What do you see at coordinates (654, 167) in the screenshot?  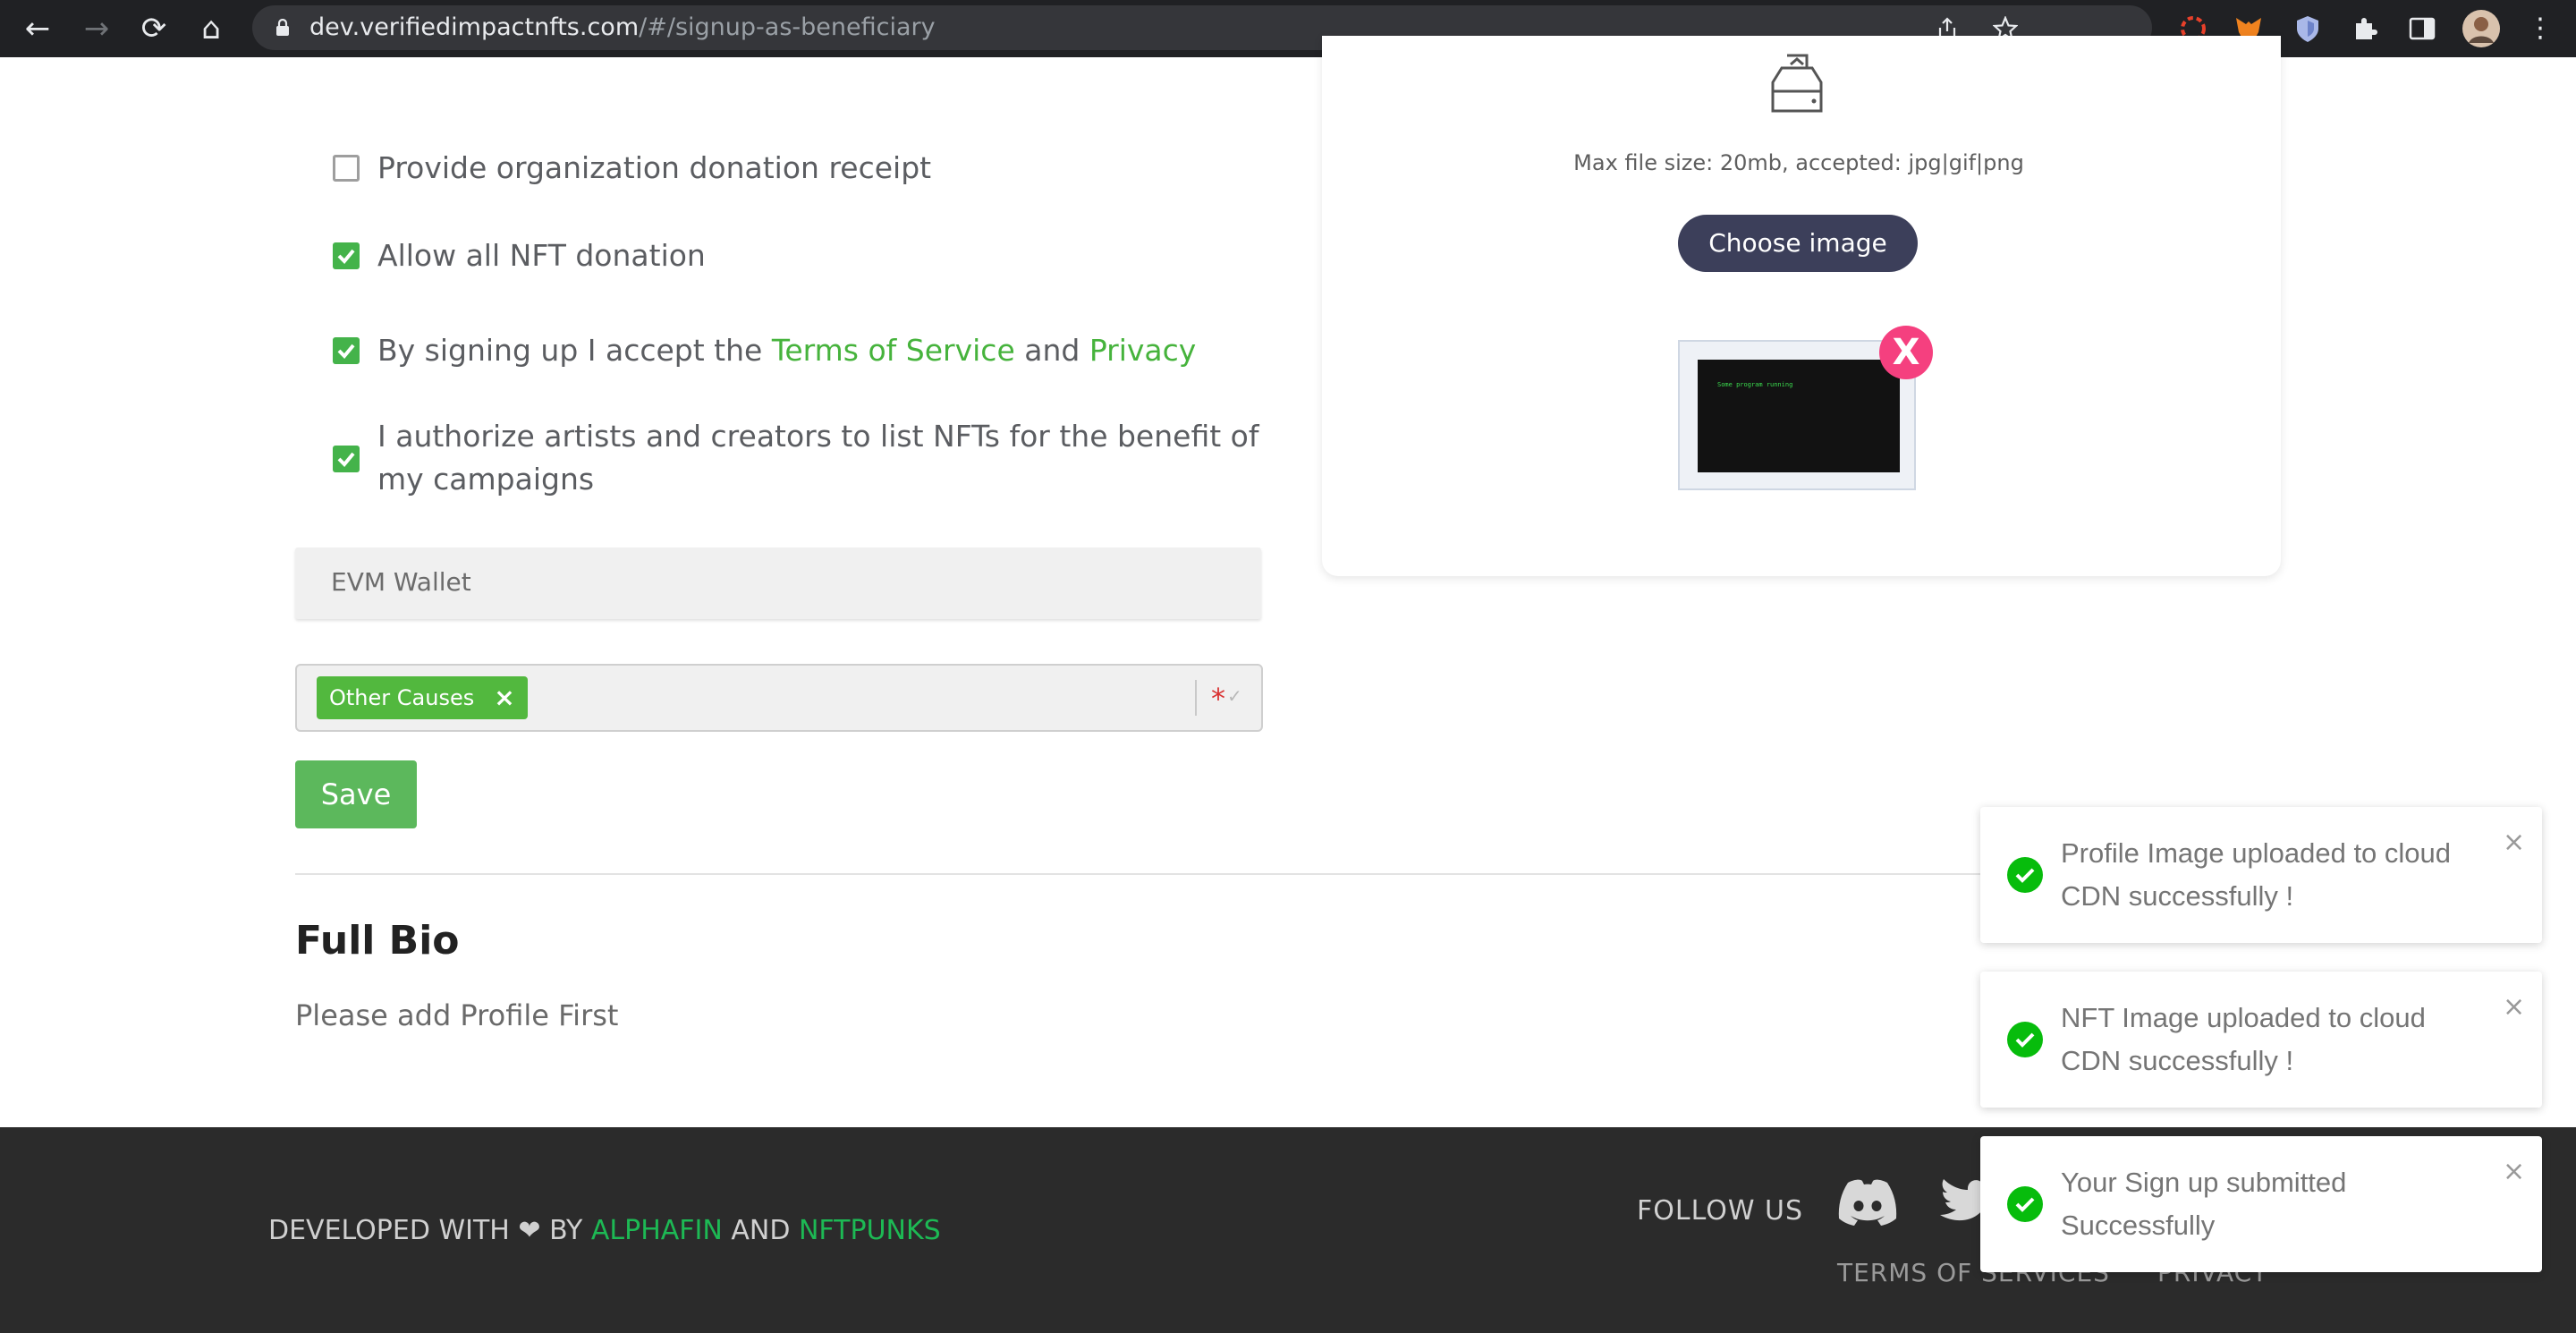 I see `checkbox-label: Provide organization donation receipt` at bounding box center [654, 167].